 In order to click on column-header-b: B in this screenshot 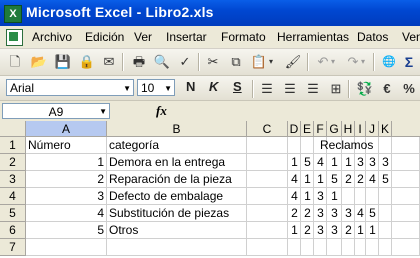, I will do `click(177, 129)`.